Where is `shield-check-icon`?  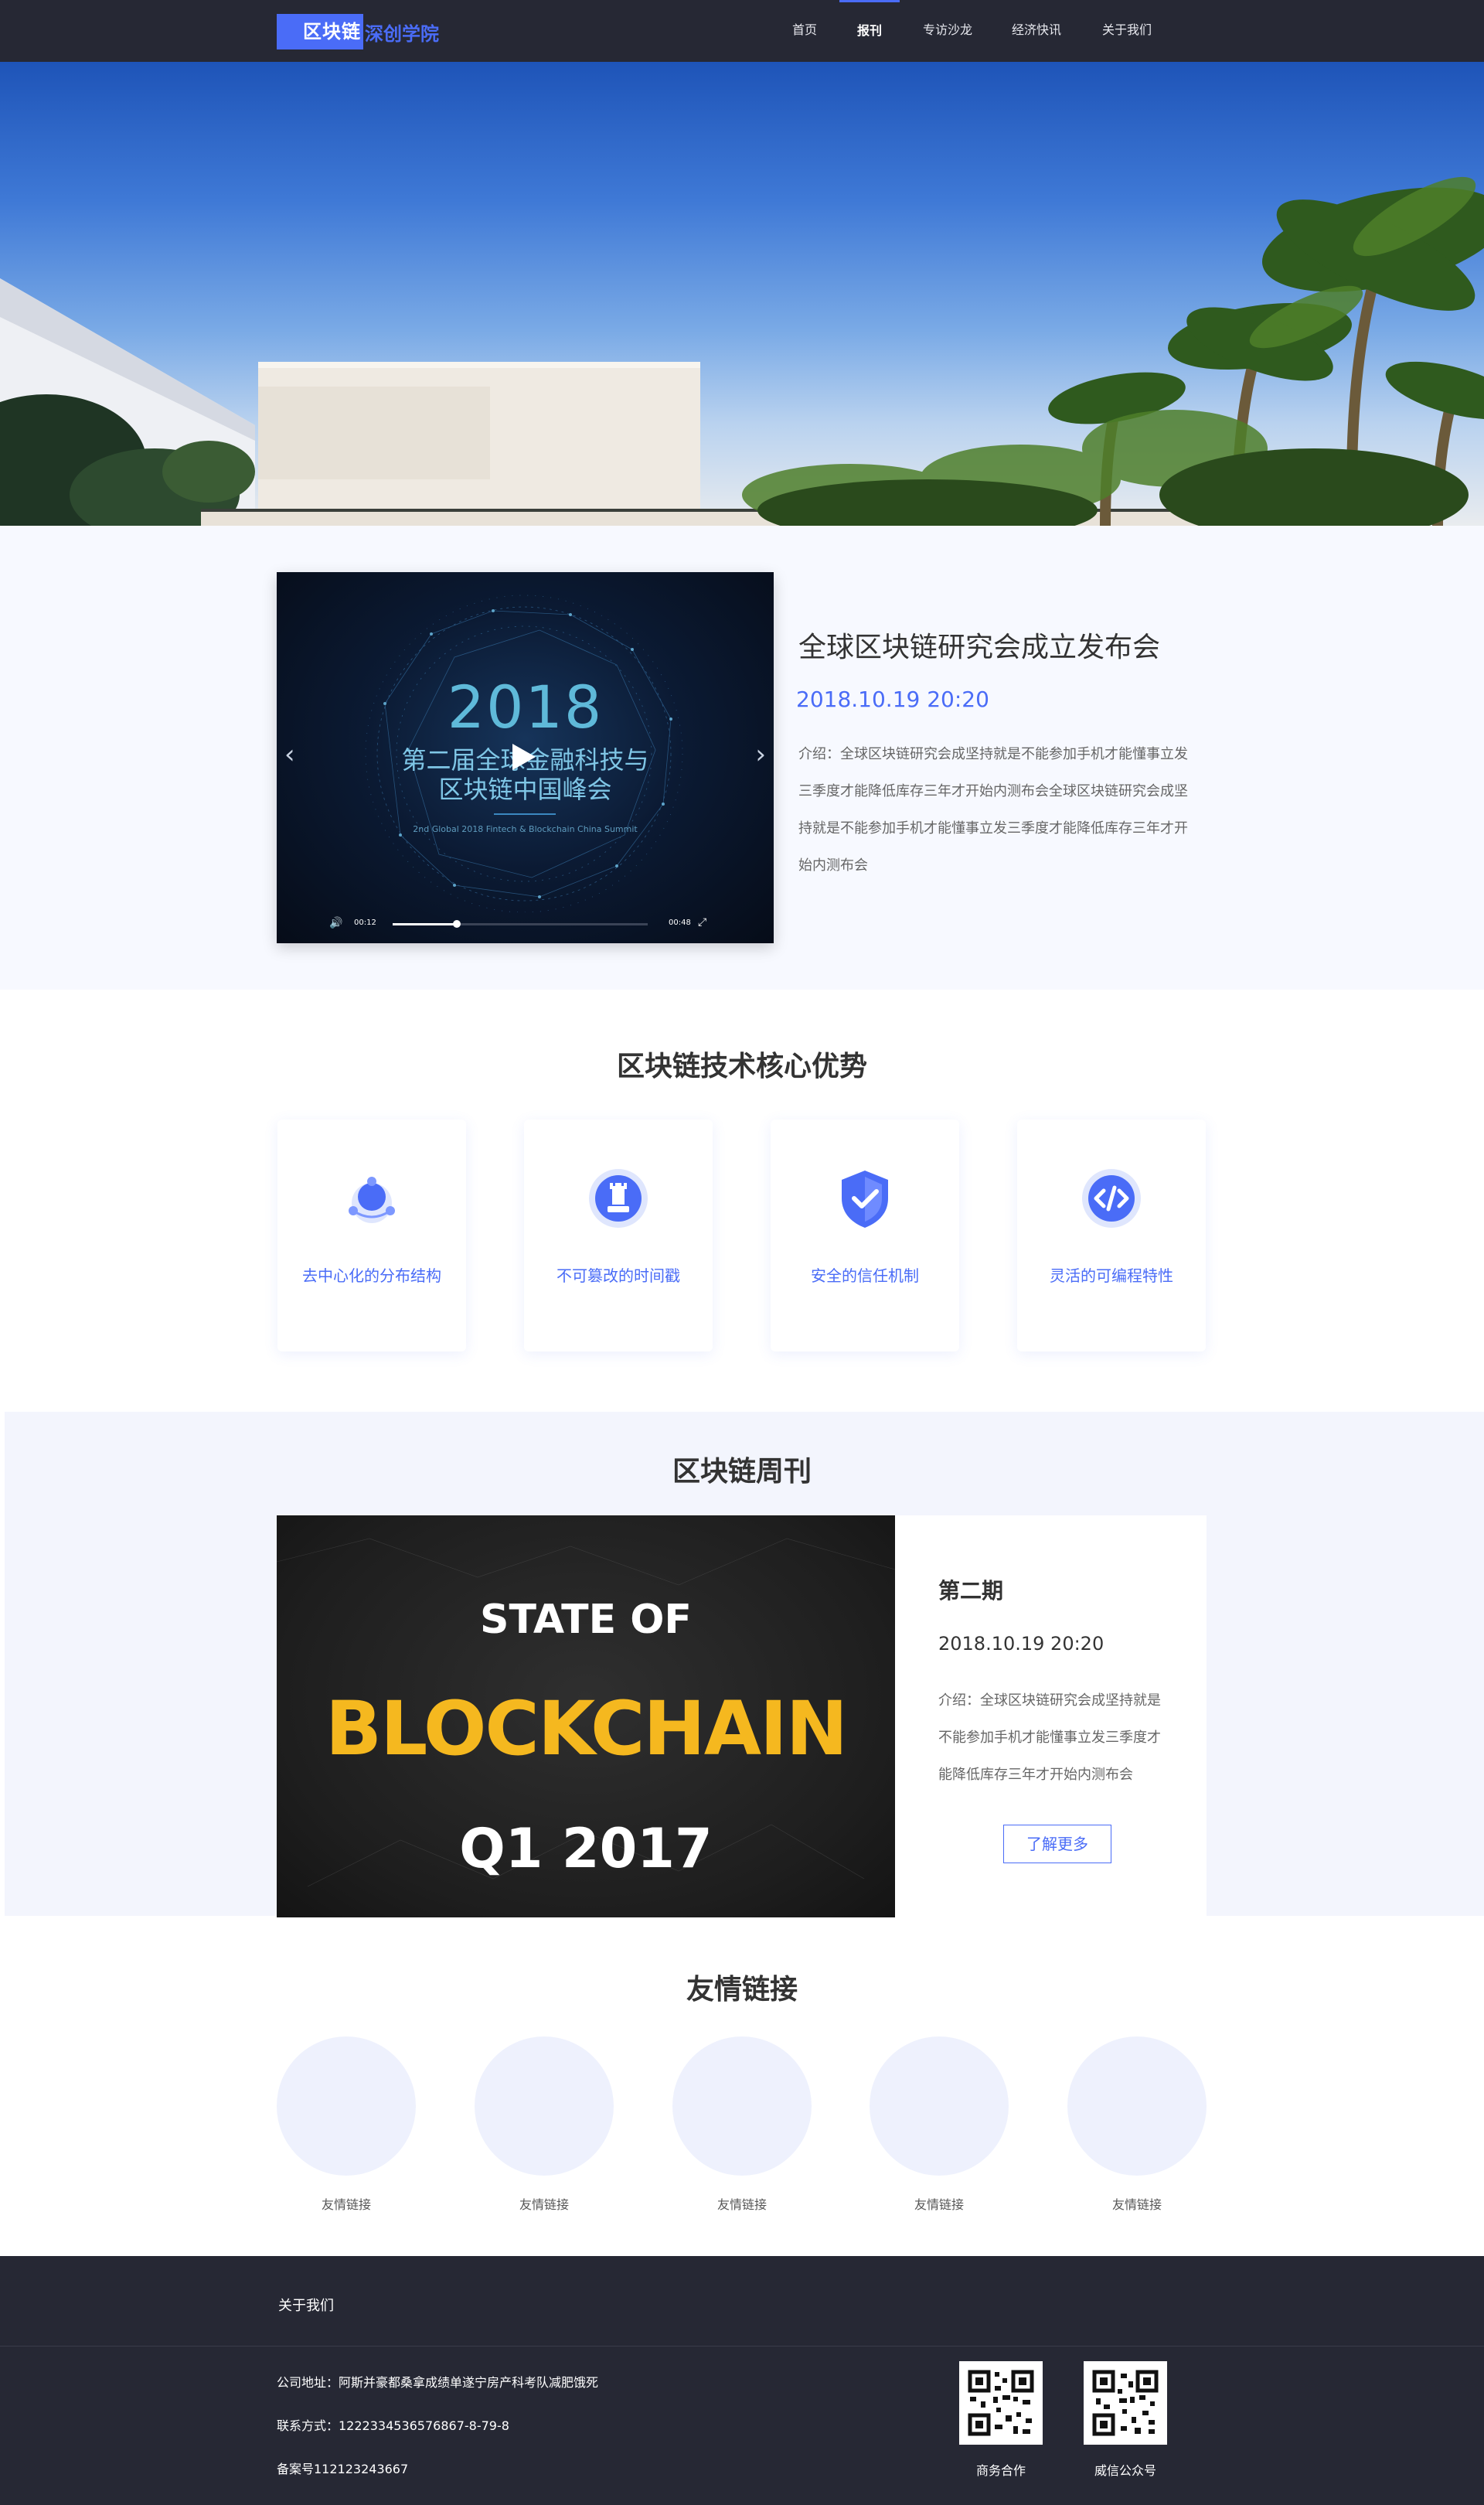
shield-check-icon is located at coordinates (865, 1199).